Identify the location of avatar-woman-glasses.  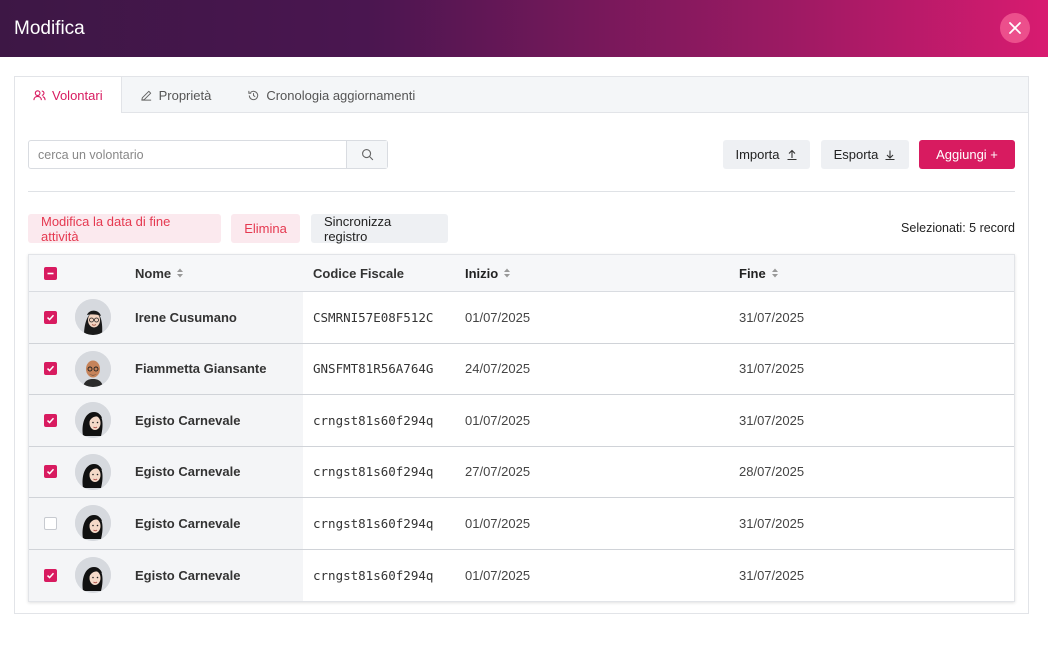
(93, 317).